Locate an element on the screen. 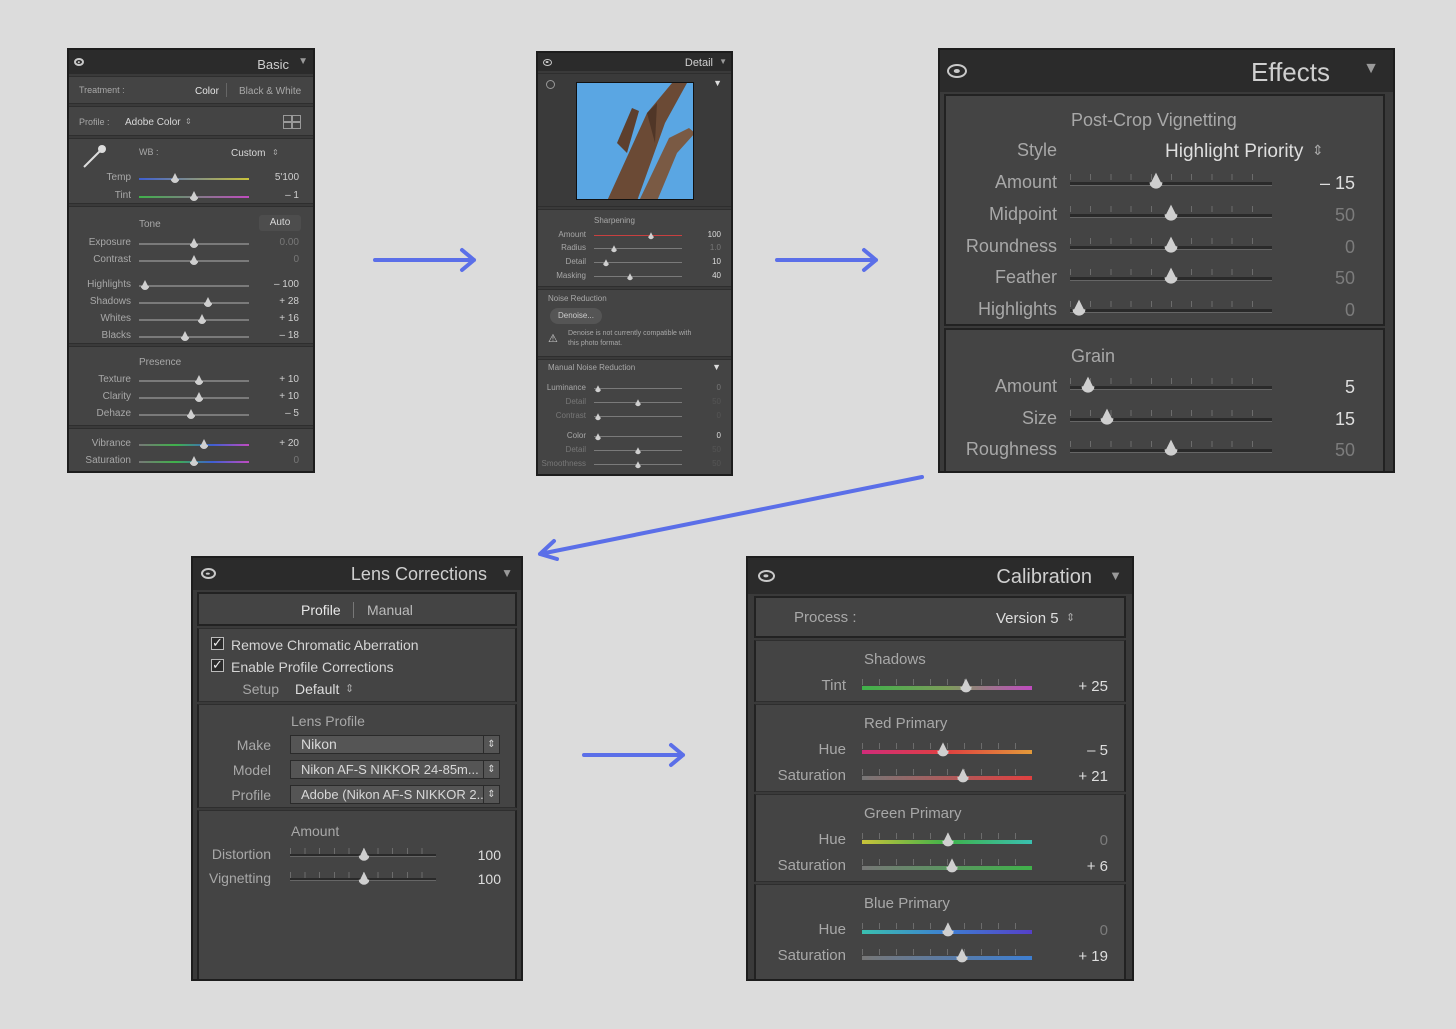 Image resolution: width=1456 pixels, height=1029 pixels. distortion-thumb is located at coordinates (364, 854).